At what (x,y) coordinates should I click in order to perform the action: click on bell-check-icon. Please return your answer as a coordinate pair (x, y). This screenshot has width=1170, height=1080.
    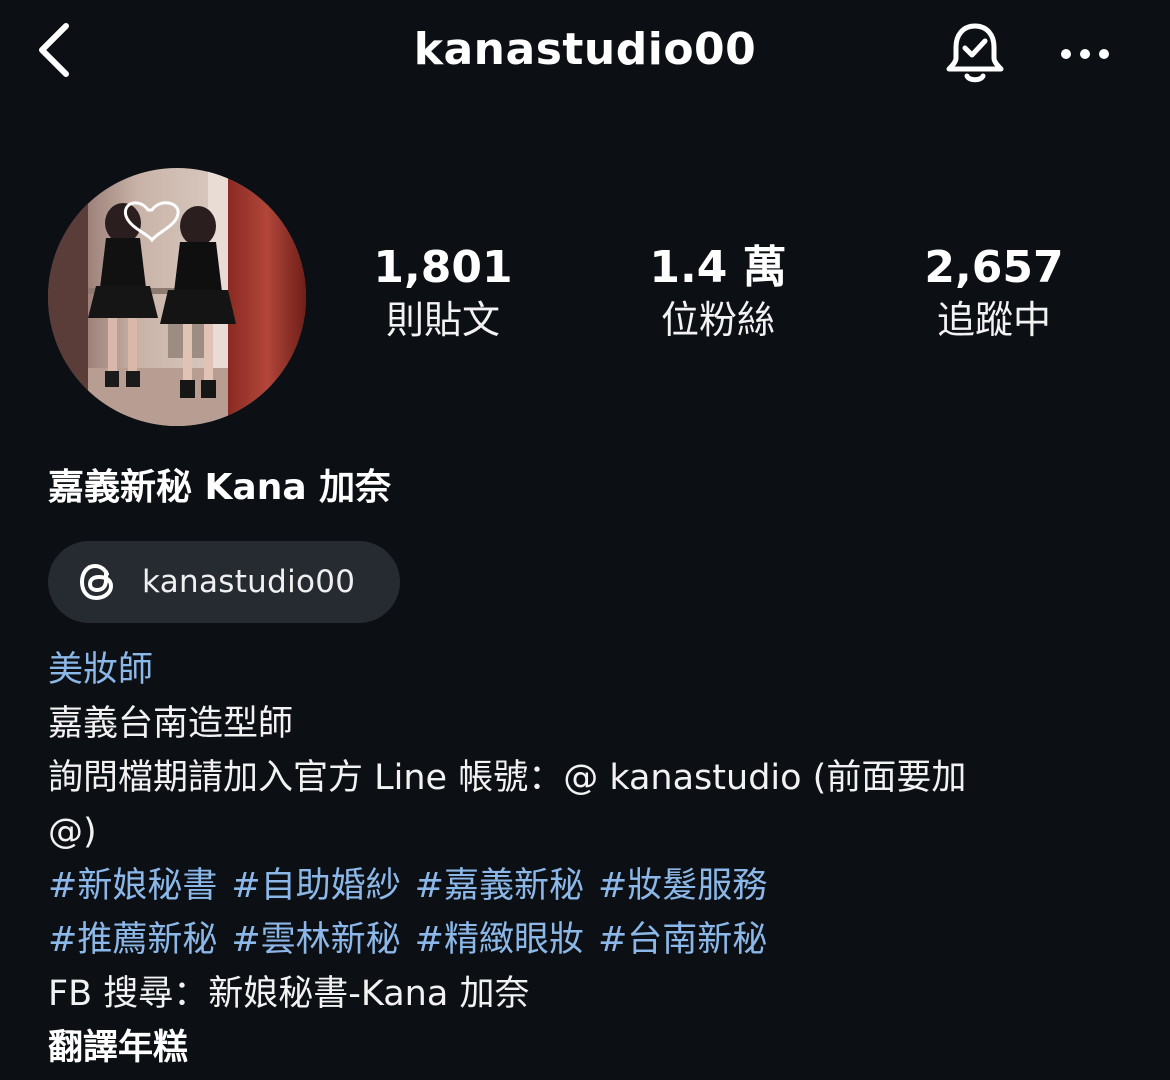
    Looking at the image, I should click on (975, 53).